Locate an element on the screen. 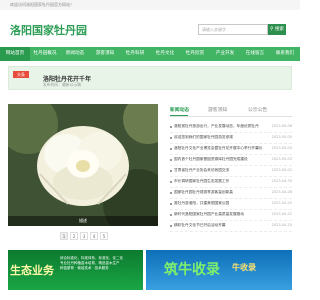 This screenshot has width=320, height=300. list-item: 市长调研国家牡丹园生态发展工作 2023-04-30 is located at coordinates (231, 182).